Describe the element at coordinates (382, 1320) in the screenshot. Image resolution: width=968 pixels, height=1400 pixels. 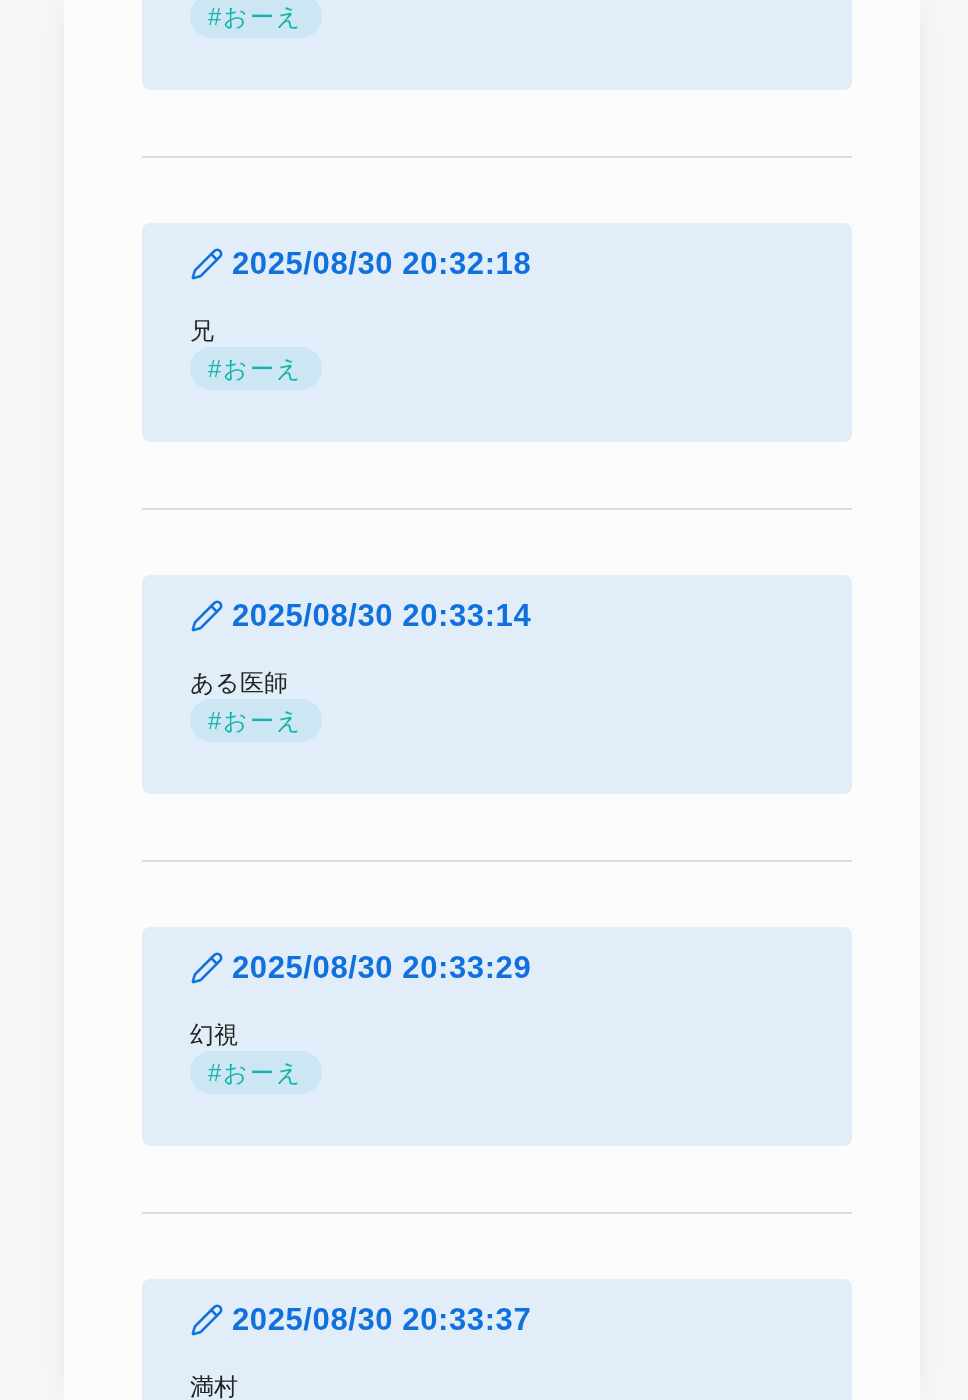
I see `note-date: 2025/08/30 20:33:37` at that location.